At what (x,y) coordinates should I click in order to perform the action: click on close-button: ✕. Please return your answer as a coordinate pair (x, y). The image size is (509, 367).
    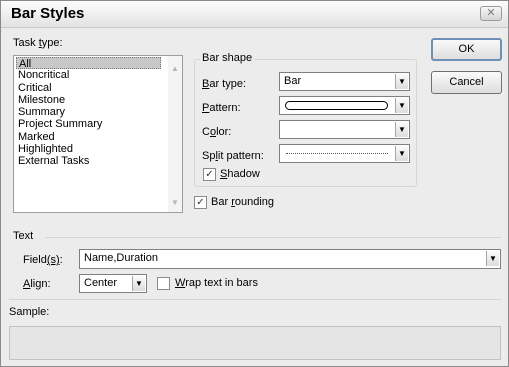
    Looking at the image, I should click on (491, 13).